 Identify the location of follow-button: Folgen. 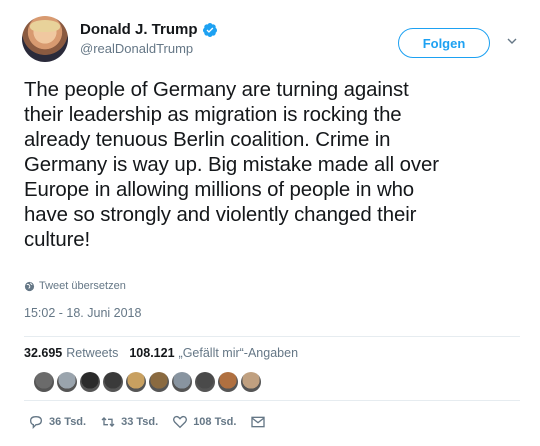
(444, 43).